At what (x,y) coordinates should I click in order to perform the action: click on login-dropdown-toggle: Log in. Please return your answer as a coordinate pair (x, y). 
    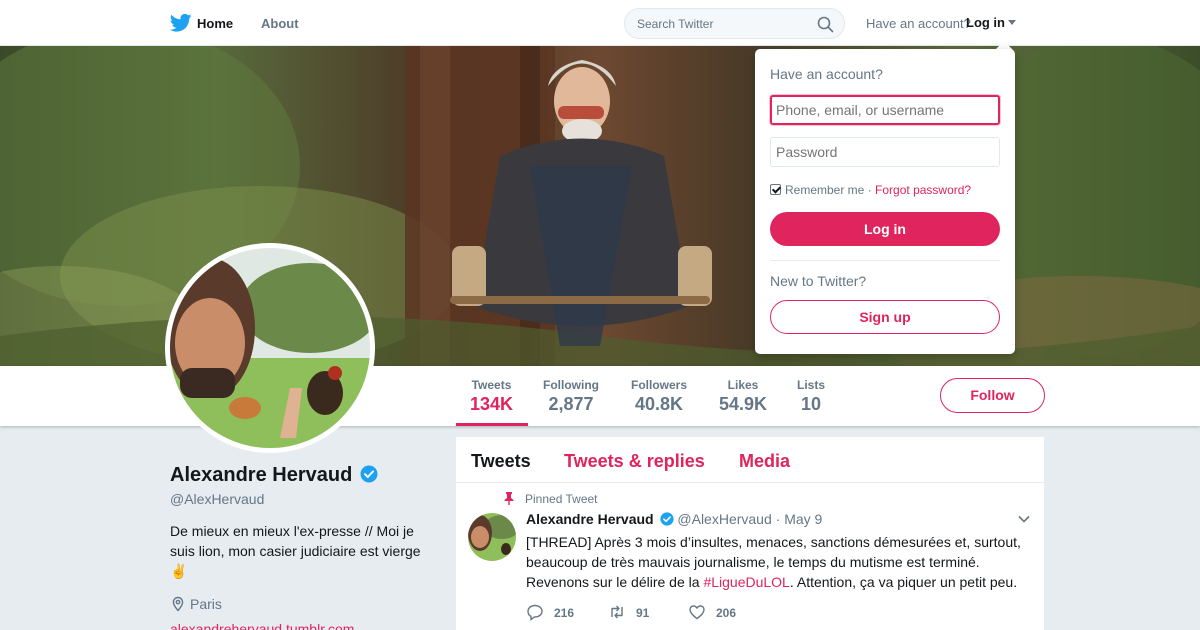
    Looking at the image, I should click on (991, 22).